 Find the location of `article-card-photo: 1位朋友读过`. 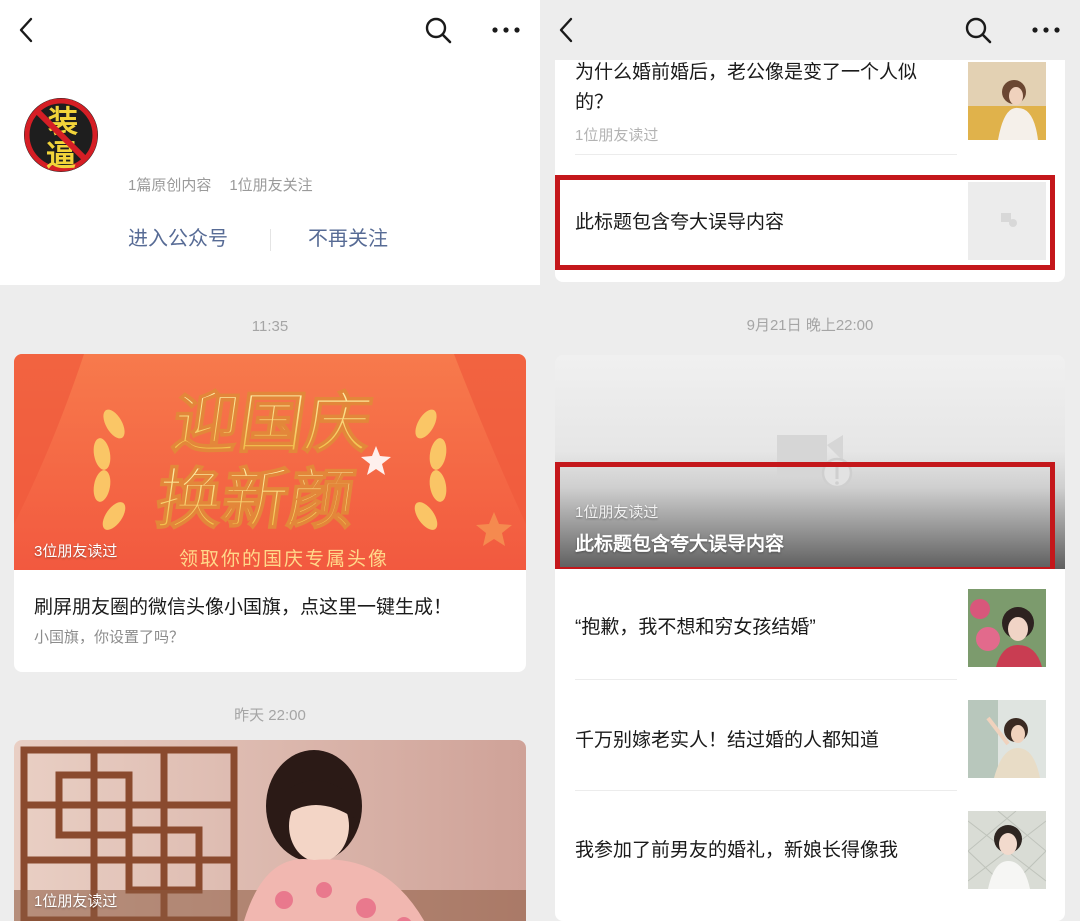

article-card-photo: 1位朋友读过 is located at coordinates (270, 830).